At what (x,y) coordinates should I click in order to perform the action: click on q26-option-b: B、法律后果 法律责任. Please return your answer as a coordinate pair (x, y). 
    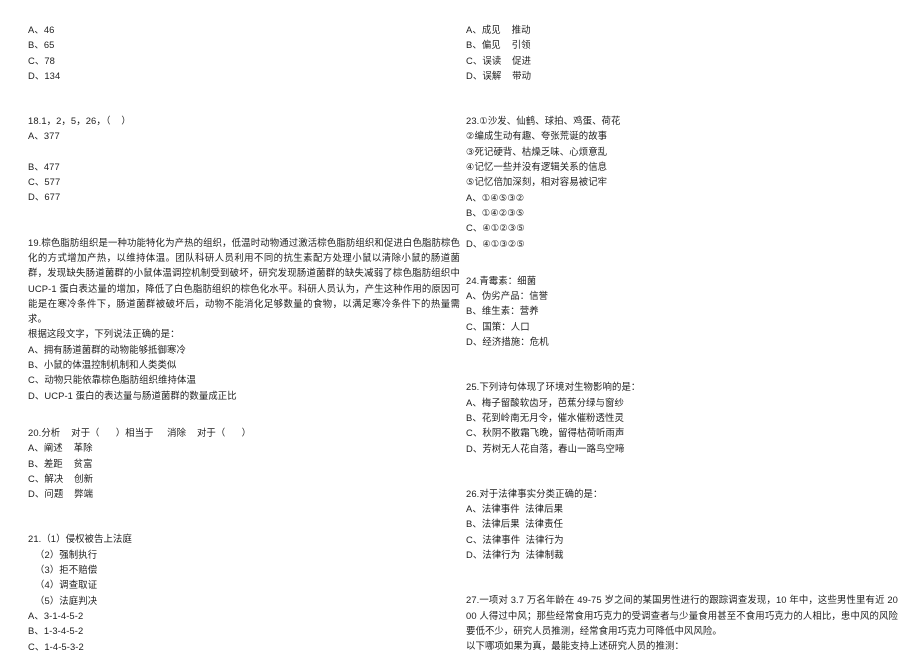
    Looking at the image, I should click on (682, 523).